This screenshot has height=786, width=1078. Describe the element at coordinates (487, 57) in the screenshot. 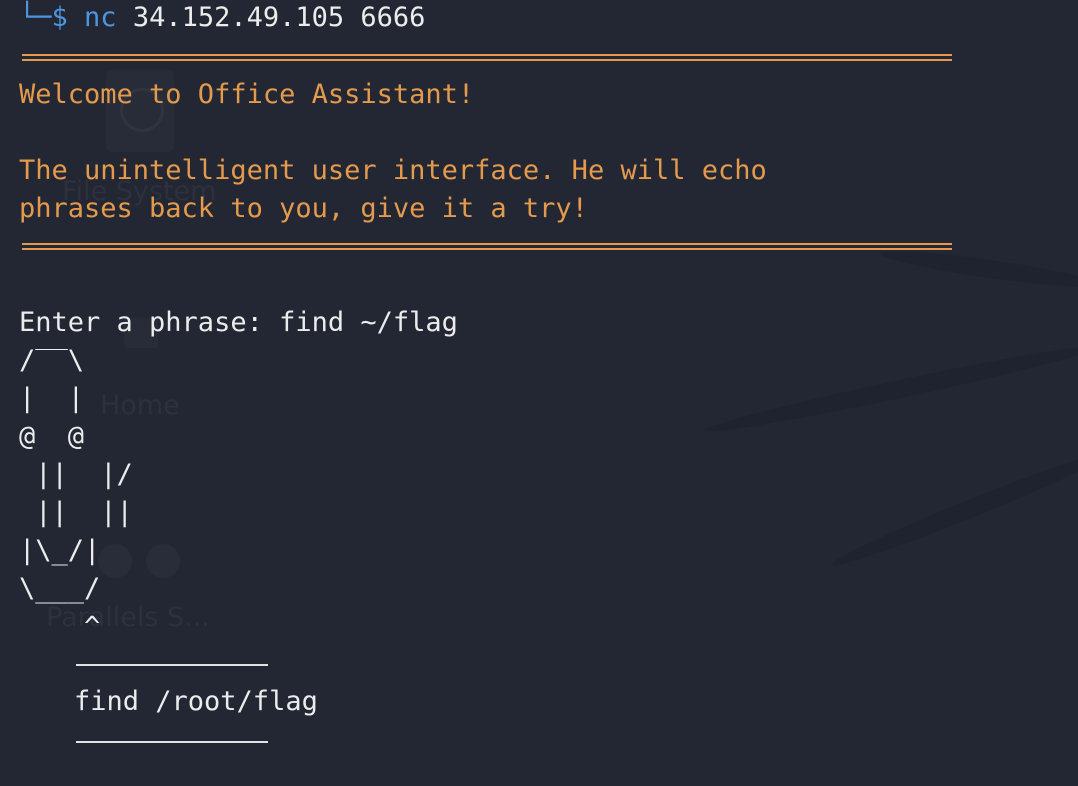

I see `banner-top-rule` at that location.